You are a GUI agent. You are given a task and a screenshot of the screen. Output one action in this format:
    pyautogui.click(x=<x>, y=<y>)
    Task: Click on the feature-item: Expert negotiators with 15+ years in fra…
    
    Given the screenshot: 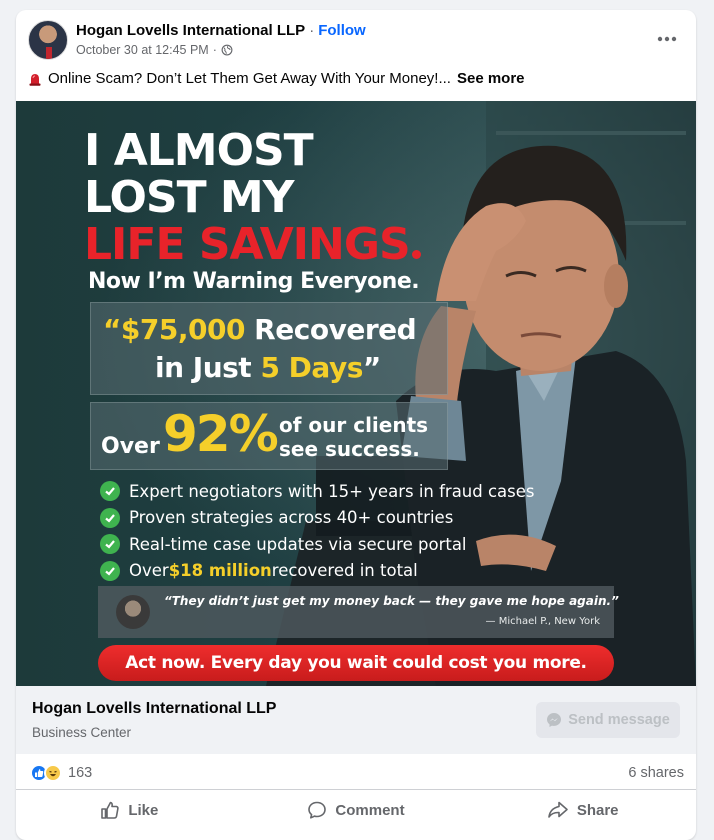 What is the action you would take?
    pyautogui.click(x=317, y=491)
    